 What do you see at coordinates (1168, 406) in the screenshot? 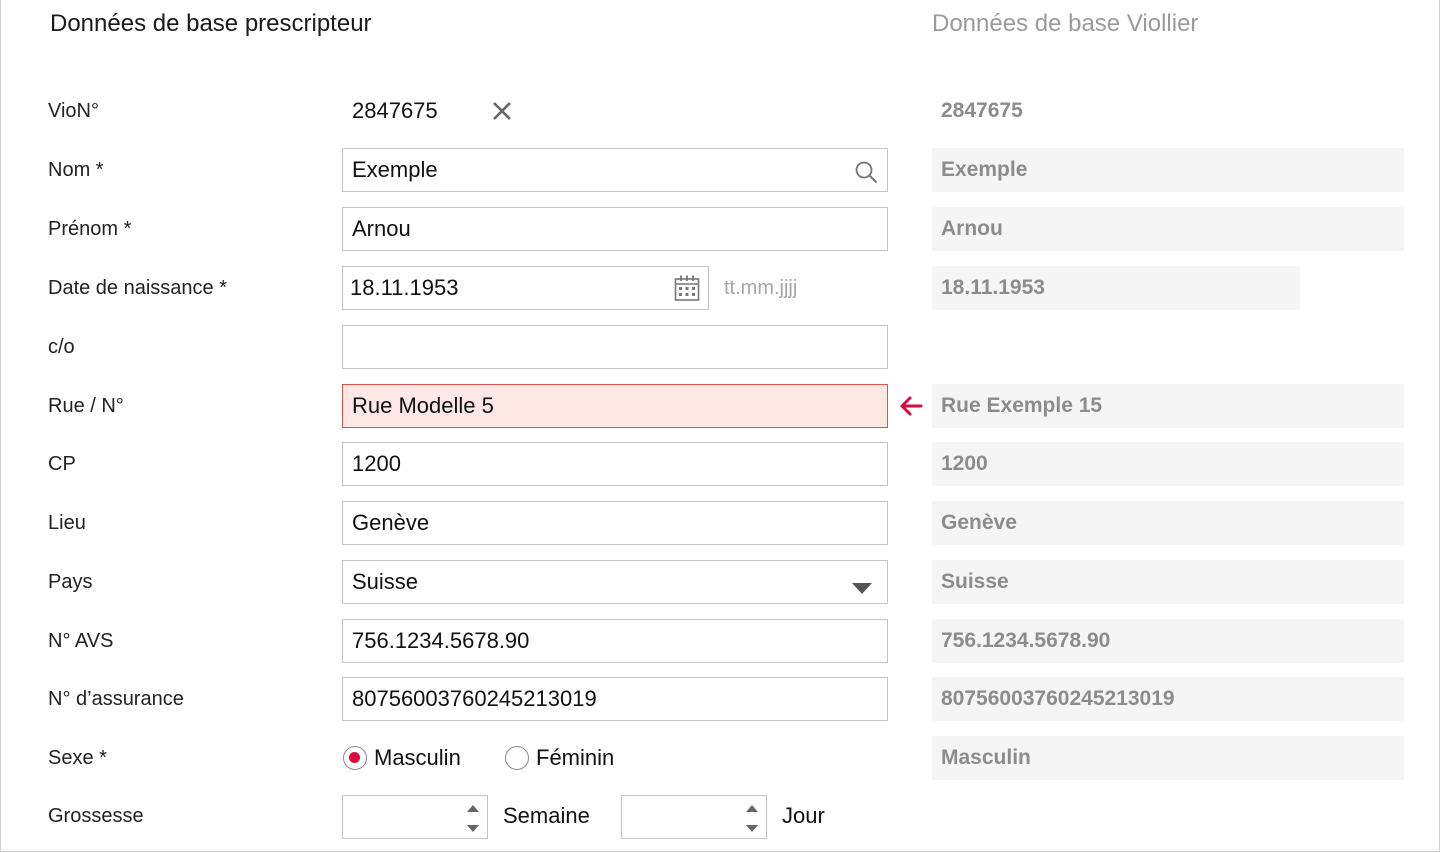
I see `street-reference: Rue Exemple 15` at bounding box center [1168, 406].